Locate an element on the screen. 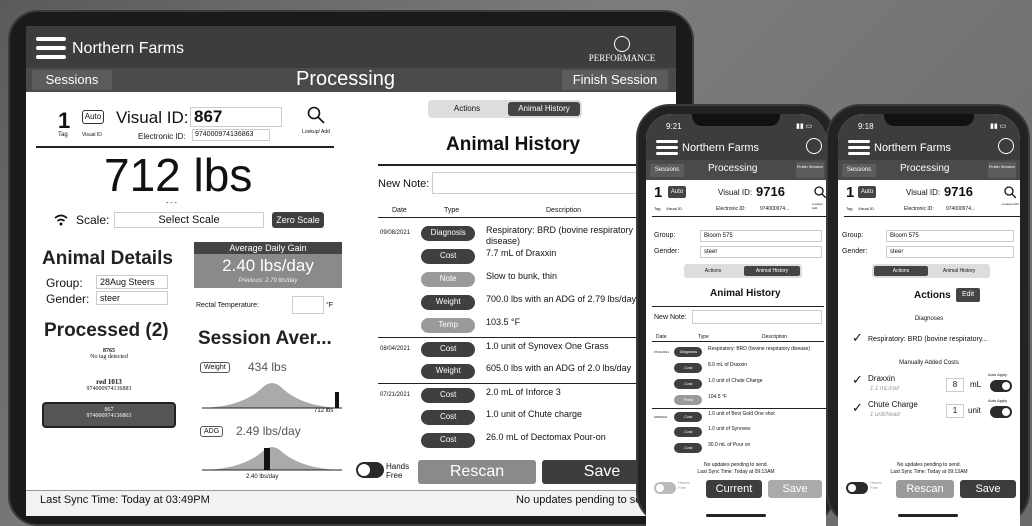 This screenshot has width=1032, height=526. col-description: Description is located at coordinates (775, 337).